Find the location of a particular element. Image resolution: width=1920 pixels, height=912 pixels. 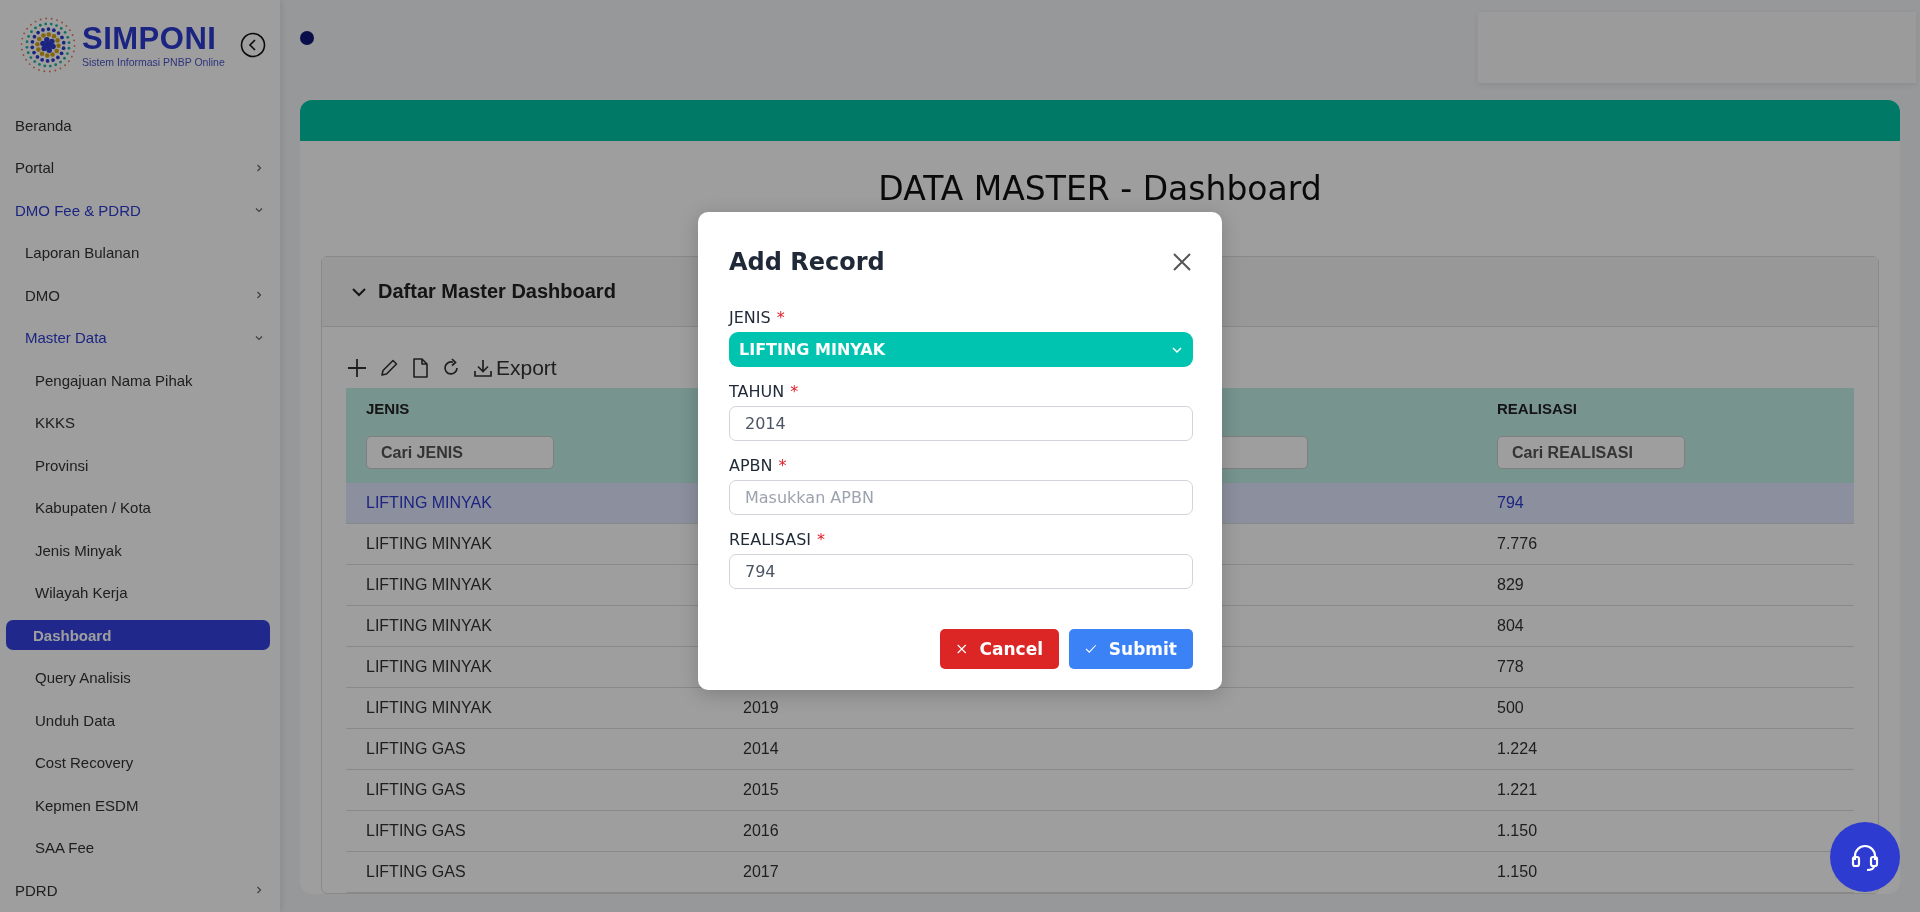

table-cell: 7.776 is located at coordinates (1517, 543).